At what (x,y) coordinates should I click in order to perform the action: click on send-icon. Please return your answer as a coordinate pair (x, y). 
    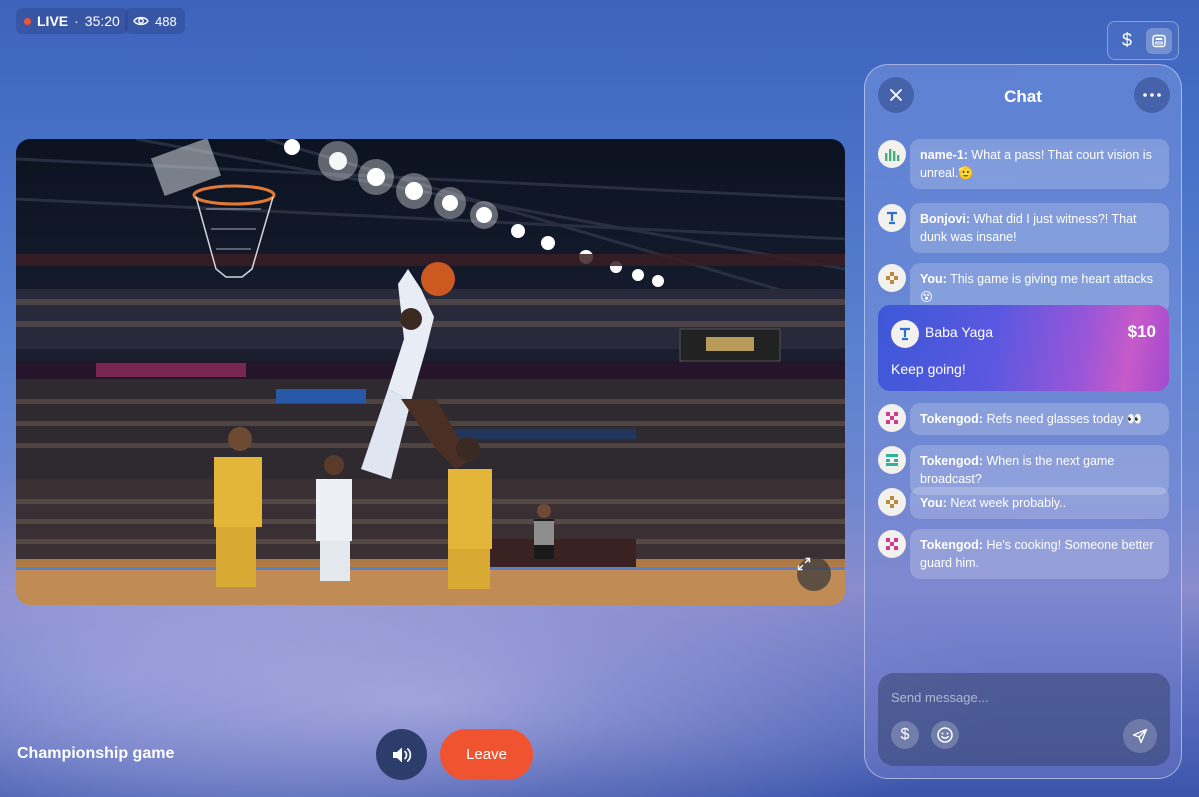
    Looking at the image, I should click on (1140, 736).